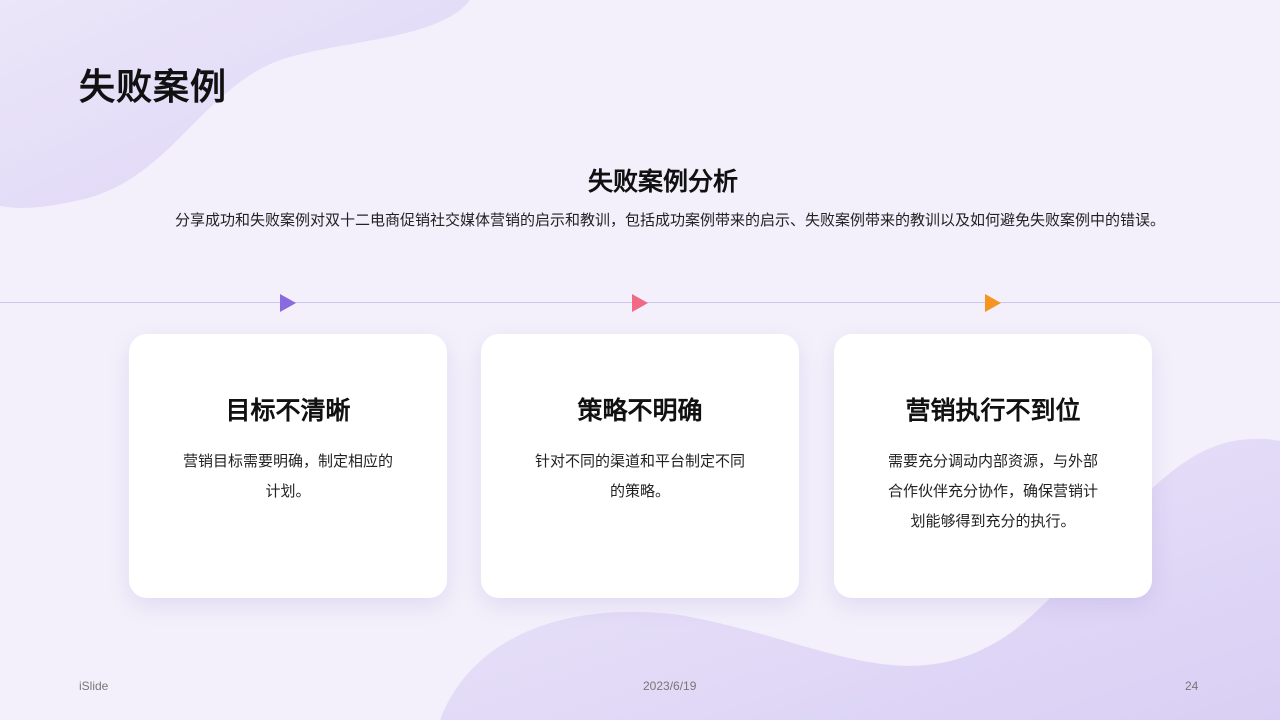 The image size is (1280, 720). What do you see at coordinates (1192, 686) in the screenshot?
I see `footer-page-number: 24` at bounding box center [1192, 686].